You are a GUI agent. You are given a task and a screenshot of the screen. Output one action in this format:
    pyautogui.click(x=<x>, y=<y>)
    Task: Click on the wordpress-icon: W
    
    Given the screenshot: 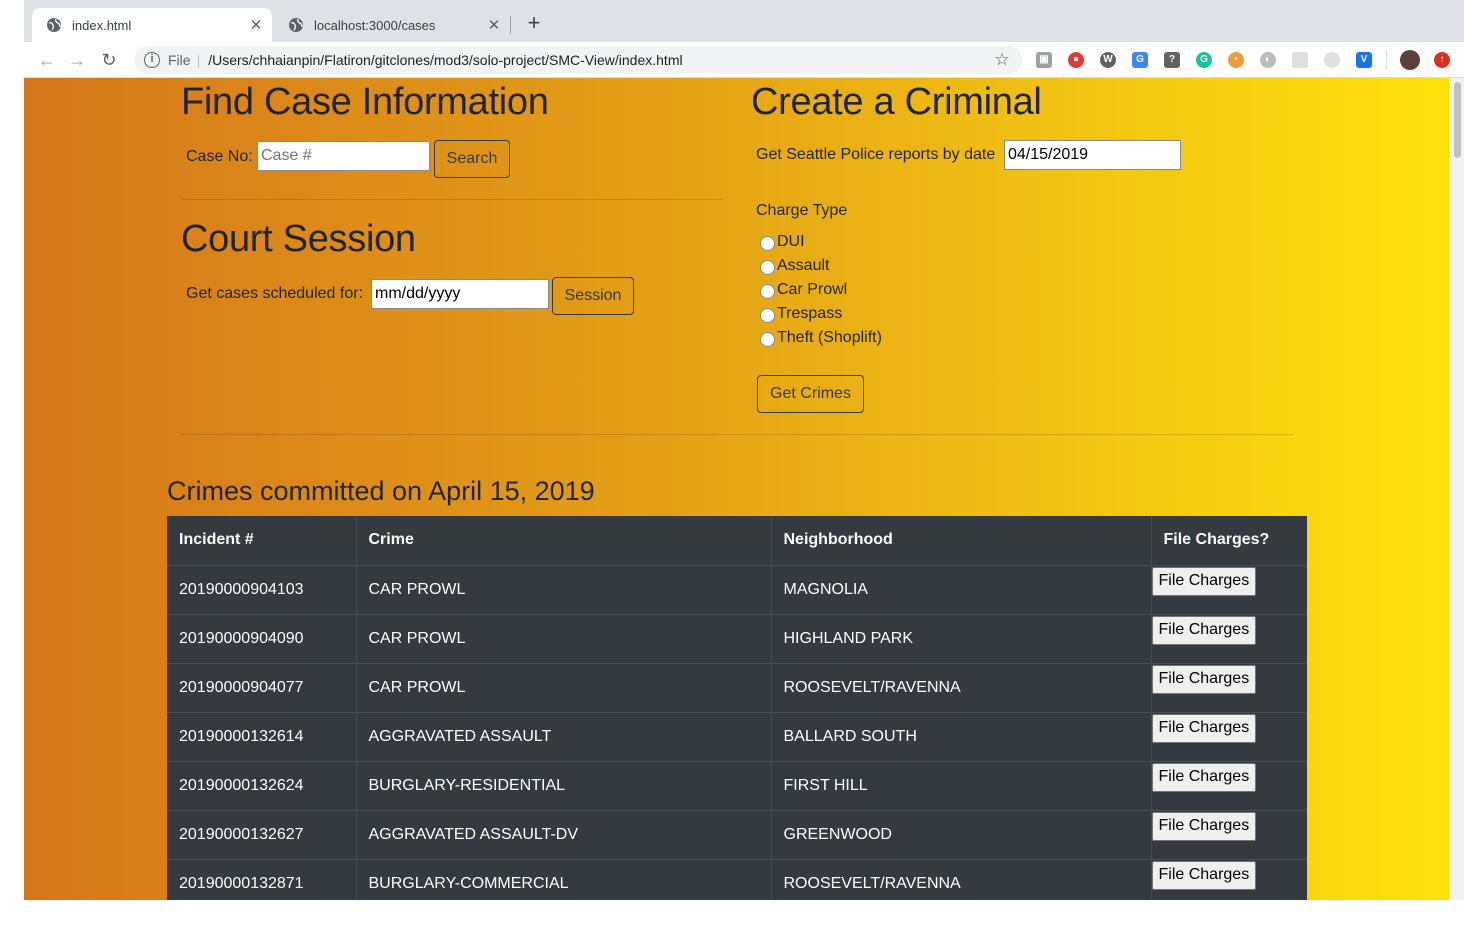 What is the action you would take?
    pyautogui.click(x=1108, y=60)
    